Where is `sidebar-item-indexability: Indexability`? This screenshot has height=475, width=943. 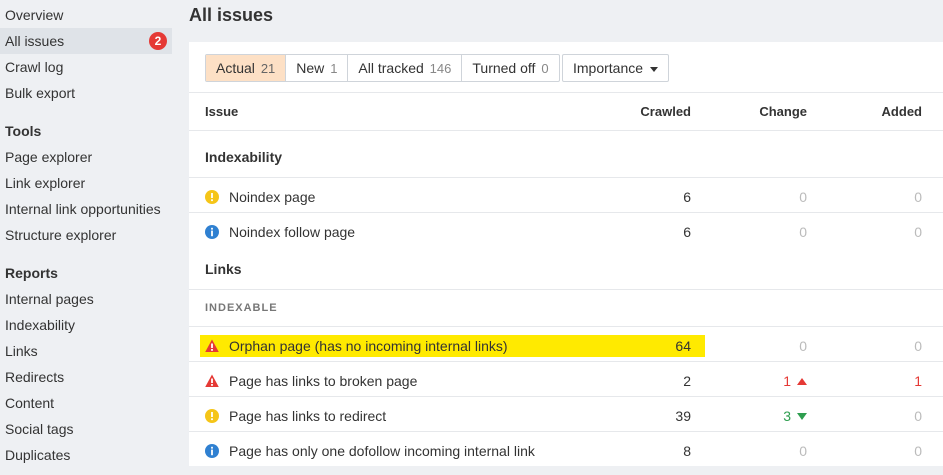 sidebar-item-indexability: Indexability is located at coordinates (86, 325).